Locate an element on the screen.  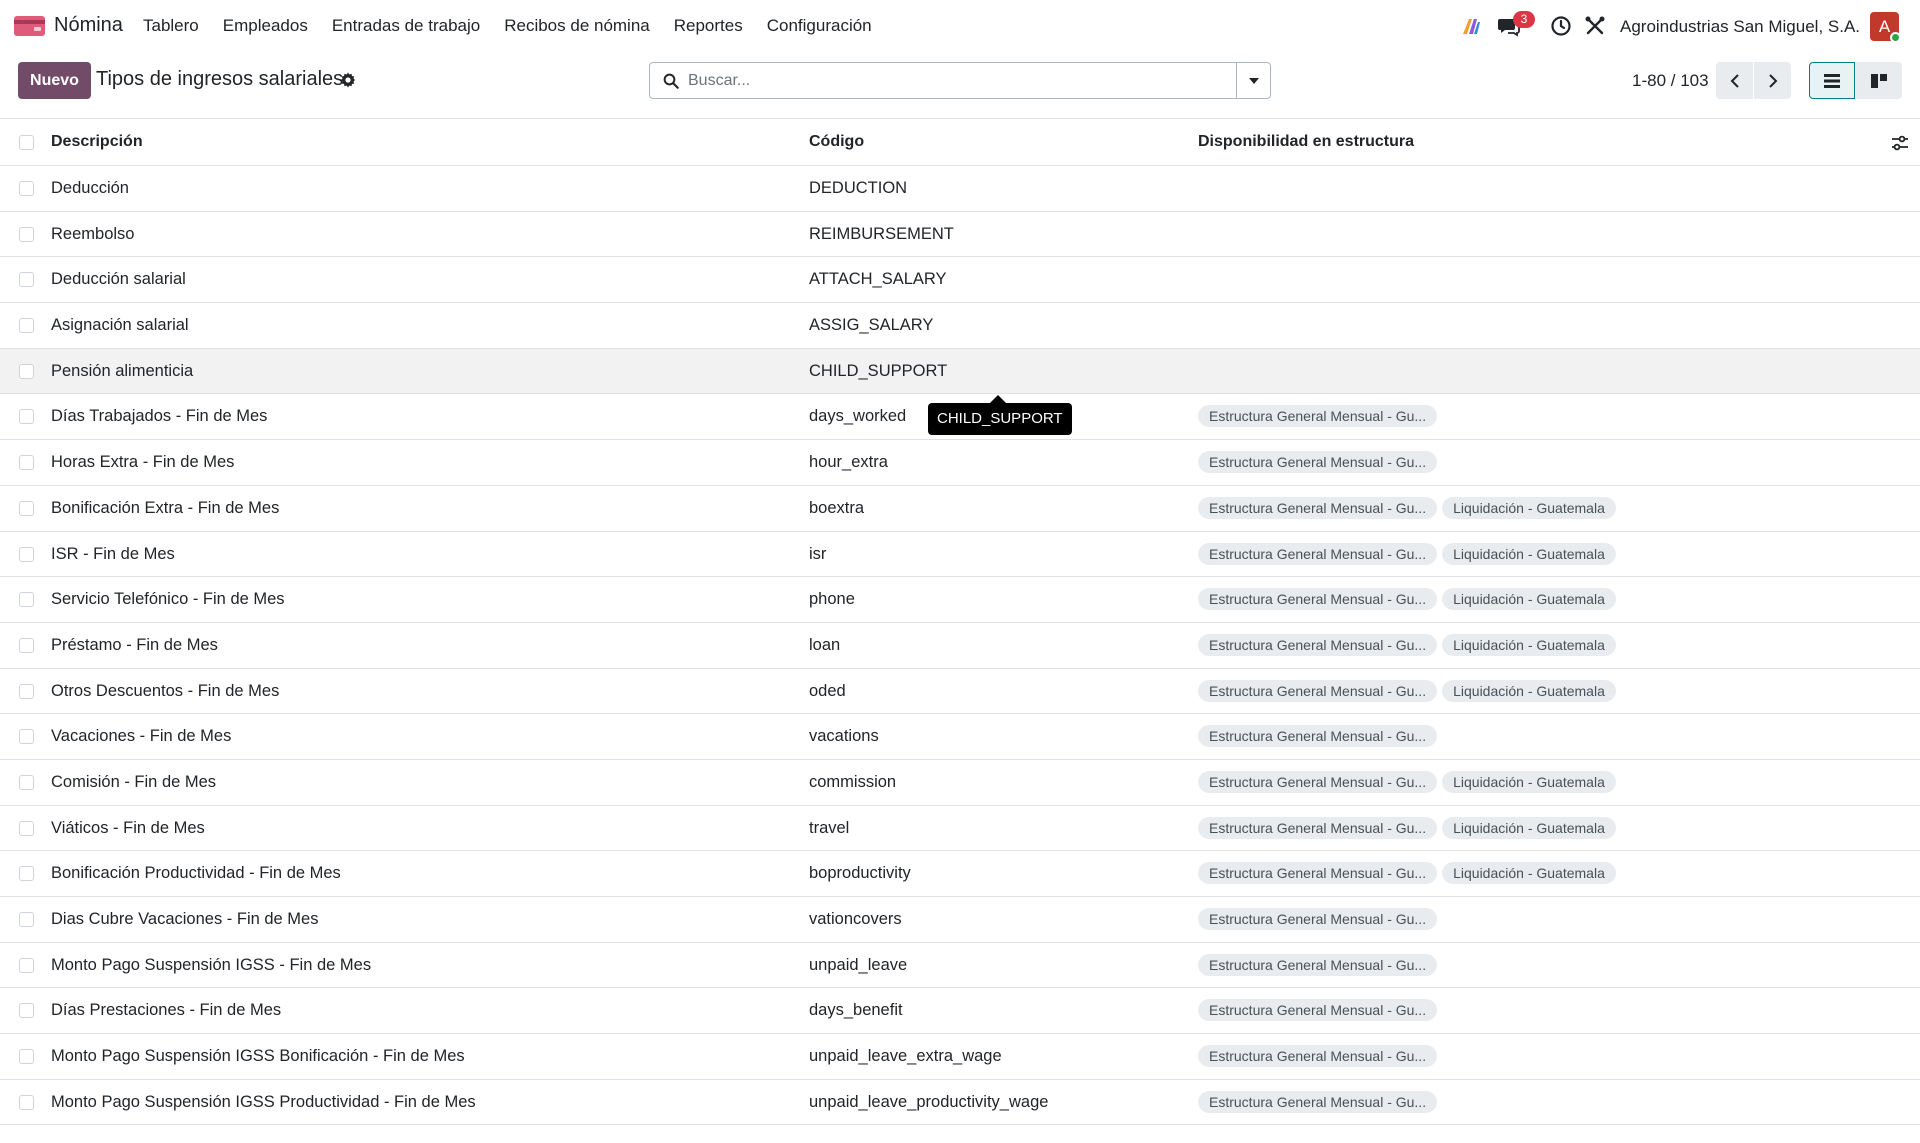
pager-next-button is located at coordinates (1772, 80).